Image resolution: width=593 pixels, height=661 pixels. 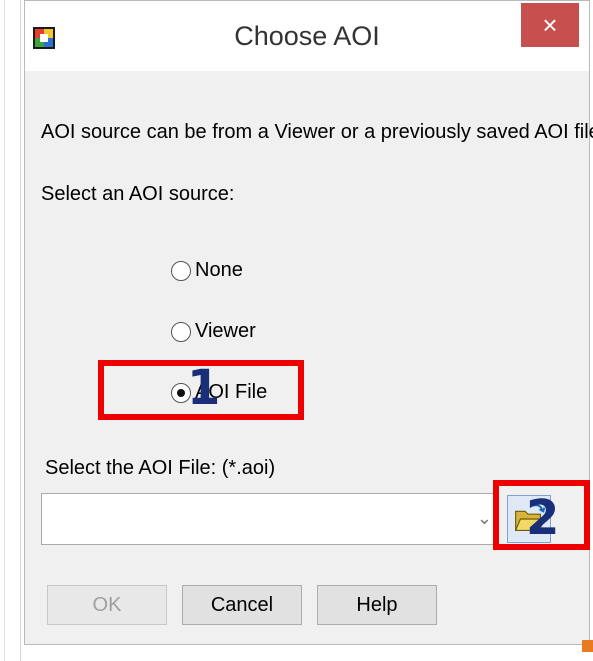 What do you see at coordinates (484, 518) in the screenshot?
I see `chevron-down-icon: ⌄` at bounding box center [484, 518].